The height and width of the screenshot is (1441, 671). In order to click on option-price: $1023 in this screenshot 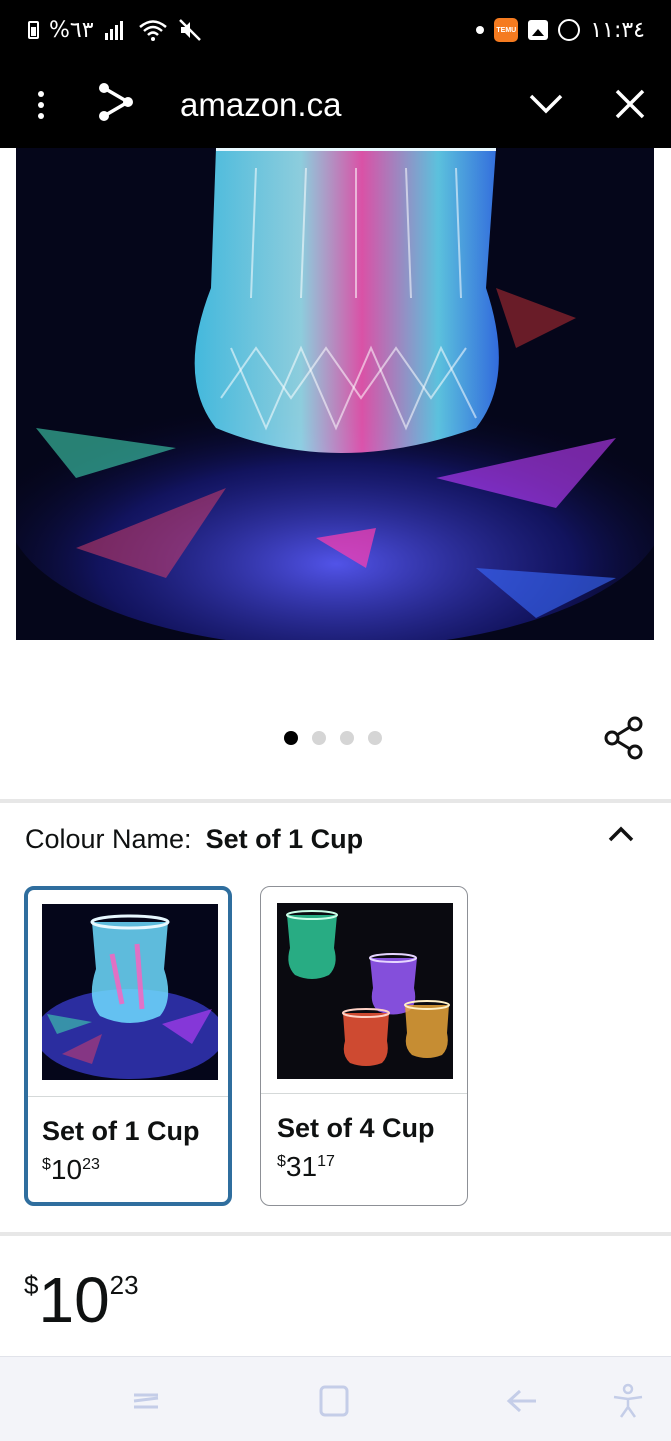, I will do `click(71, 1170)`.